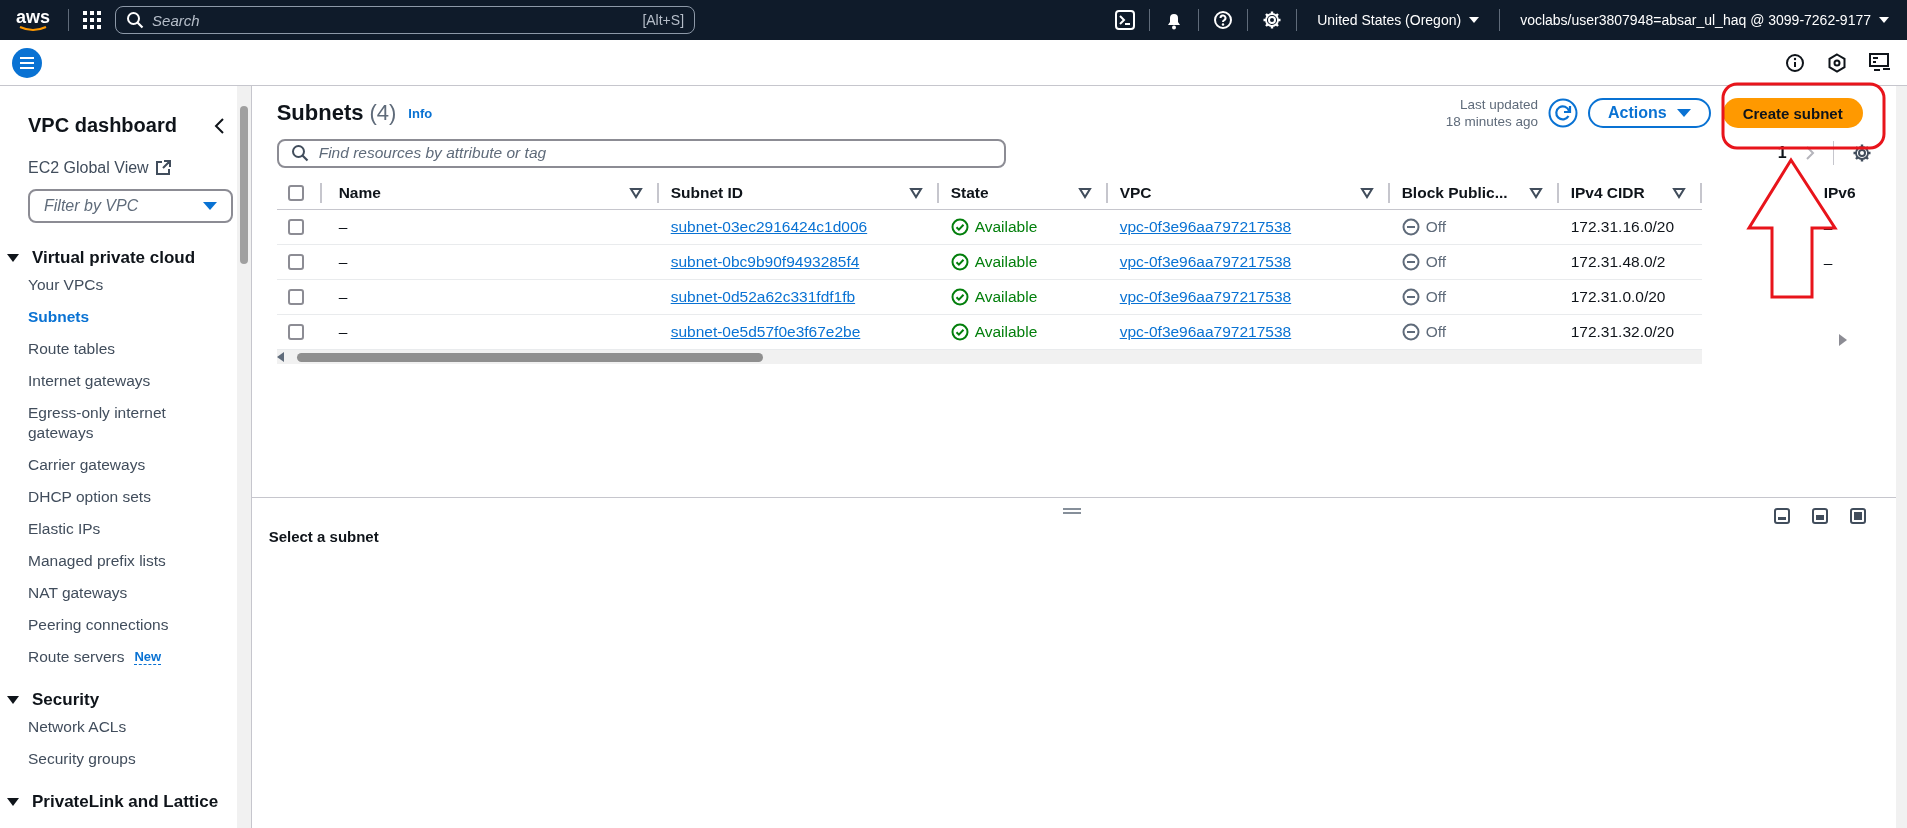 The width and height of the screenshot is (1907, 828). Describe the element at coordinates (295, 192) in the screenshot. I see `select-all-checkbox` at that location.